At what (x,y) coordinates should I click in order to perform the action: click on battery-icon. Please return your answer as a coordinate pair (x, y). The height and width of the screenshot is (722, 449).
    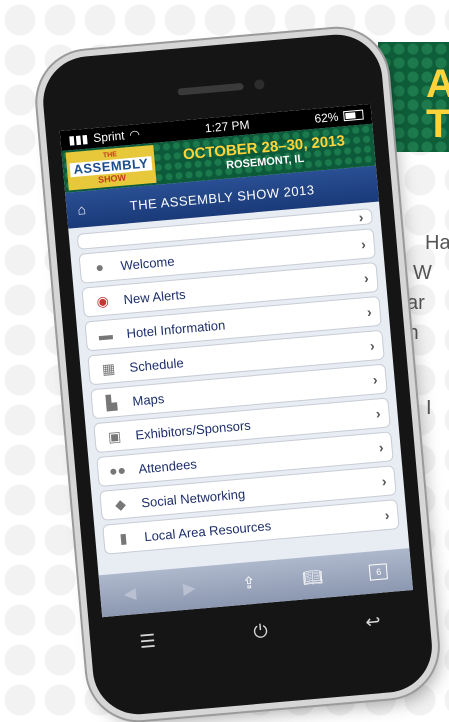
    Looking at the image, I should click on (353, 115).